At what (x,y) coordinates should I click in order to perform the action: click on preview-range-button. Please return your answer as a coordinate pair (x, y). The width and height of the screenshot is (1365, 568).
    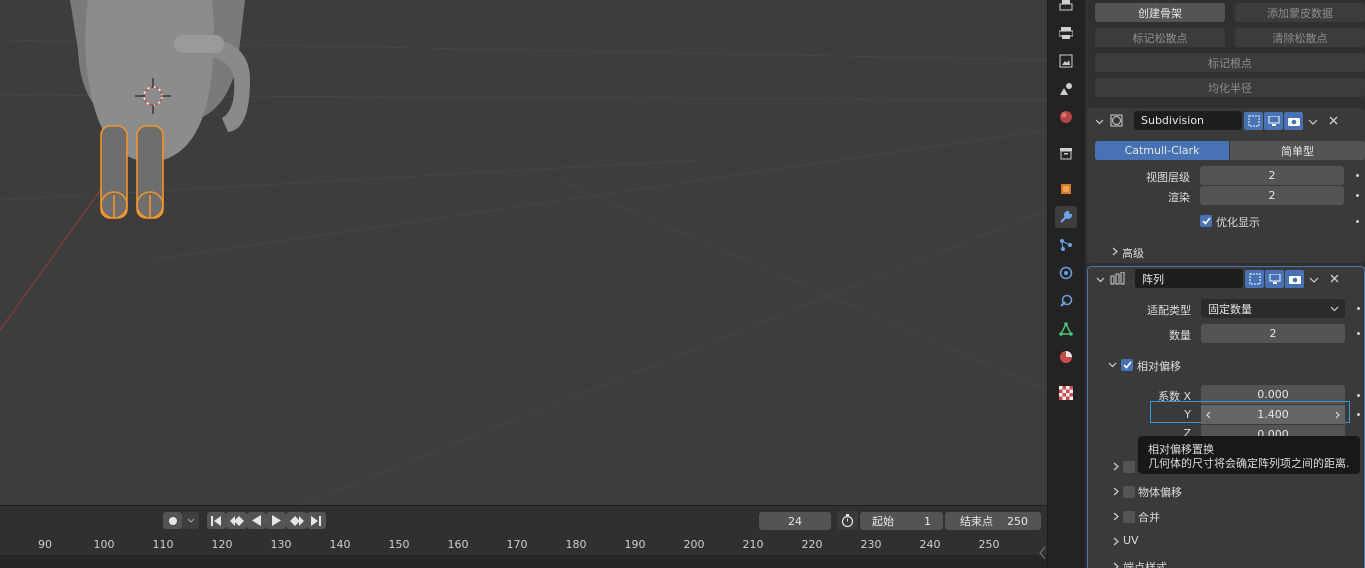
    Looking at the image, I should click on (847, 520).